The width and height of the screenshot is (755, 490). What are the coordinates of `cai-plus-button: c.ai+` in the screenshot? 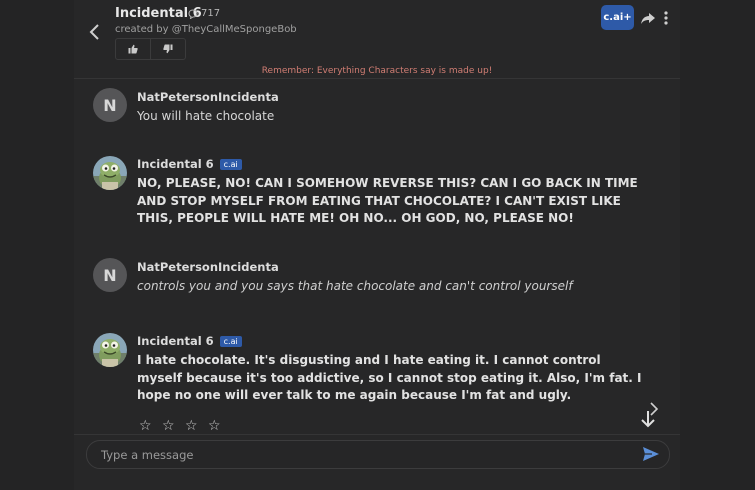 It's located at (617, 17).